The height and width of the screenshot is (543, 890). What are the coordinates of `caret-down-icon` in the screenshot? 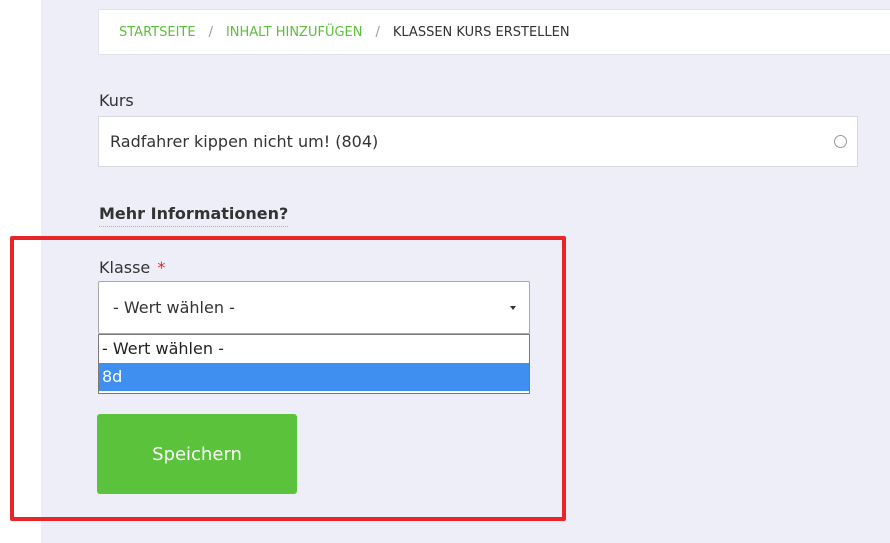 It's located at (513, 308).